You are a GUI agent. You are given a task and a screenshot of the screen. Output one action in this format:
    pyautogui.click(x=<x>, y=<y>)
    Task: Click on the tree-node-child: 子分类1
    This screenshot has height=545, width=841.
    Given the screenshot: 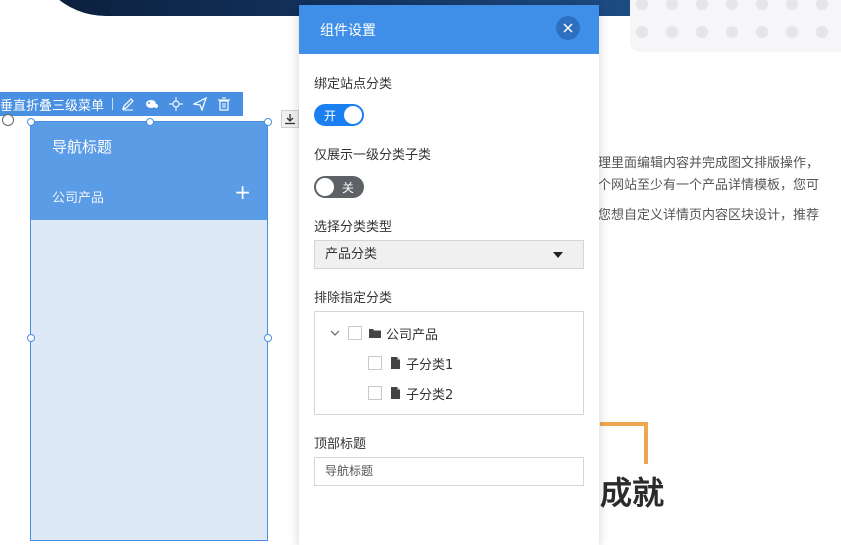 What is the action you would take?
    pyautogui.click(x=410, y=363)
    